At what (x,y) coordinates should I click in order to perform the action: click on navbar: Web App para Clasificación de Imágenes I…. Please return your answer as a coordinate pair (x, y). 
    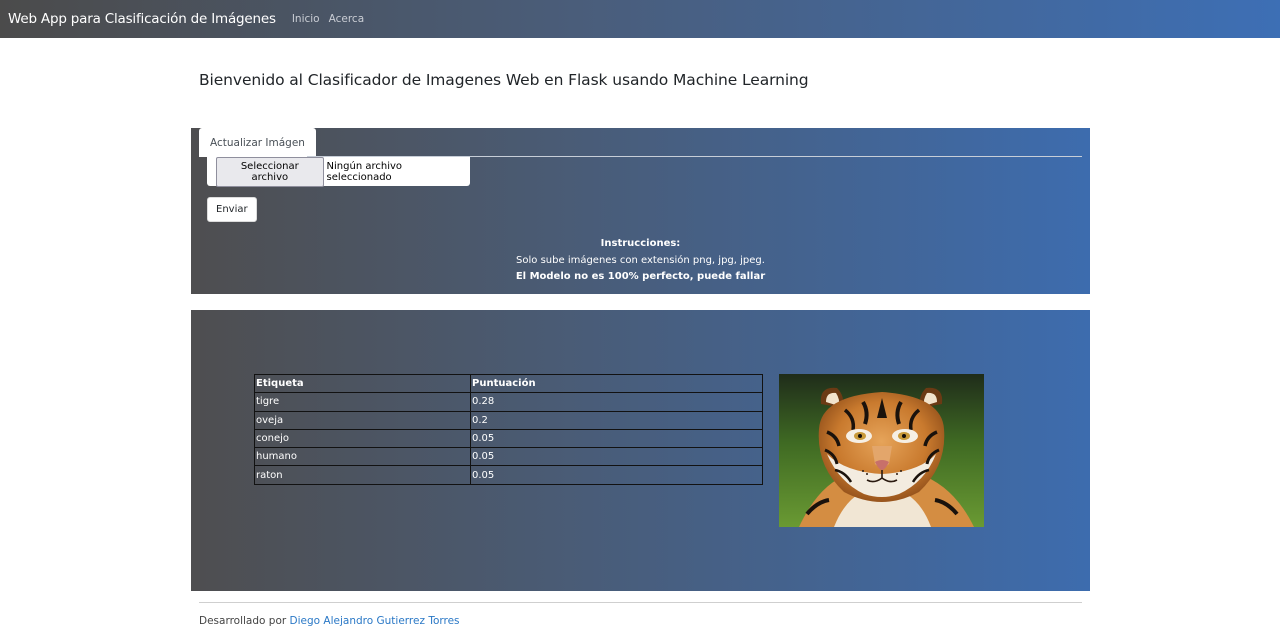
    Looking at the image, I should click on (640, 19).